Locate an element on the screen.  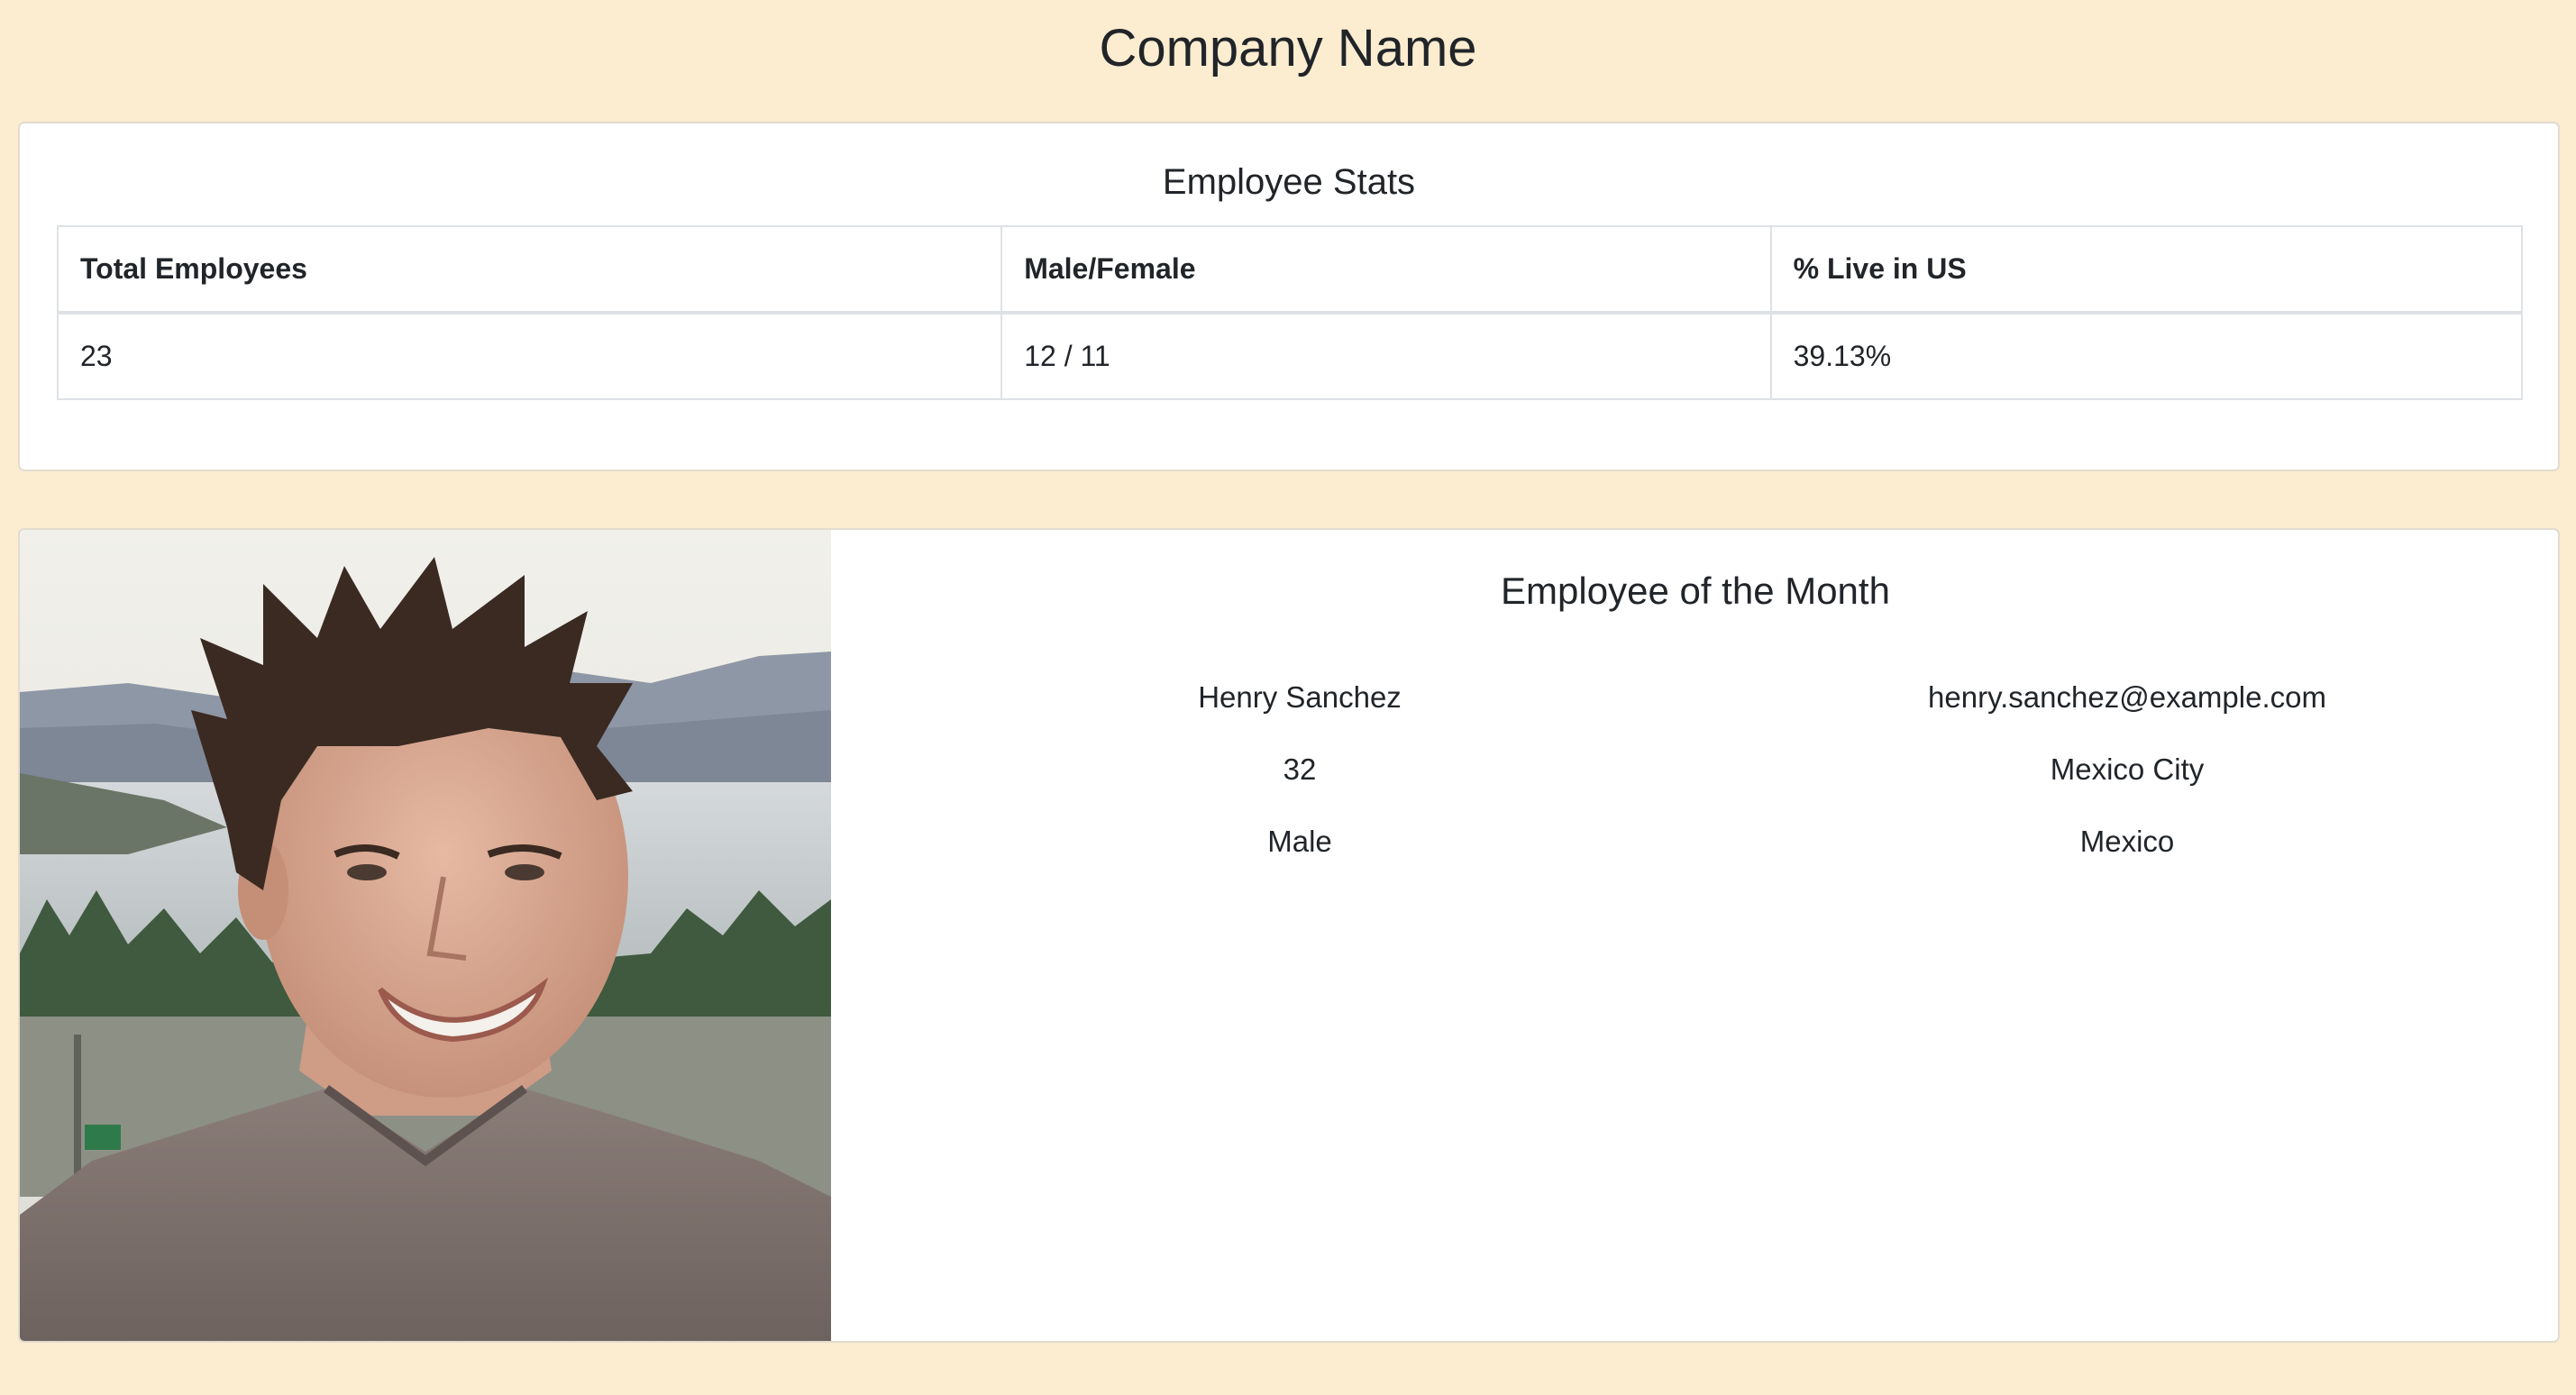
employee-country: Mexico is located at coordinates (2127, 841).